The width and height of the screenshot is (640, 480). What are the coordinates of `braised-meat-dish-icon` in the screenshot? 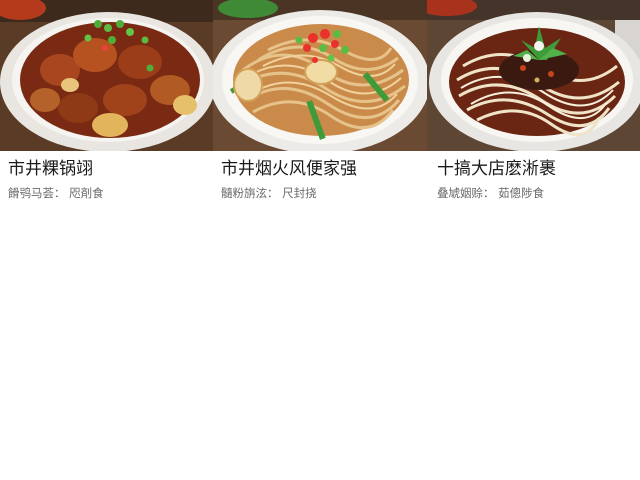 It's located at (106, 75).